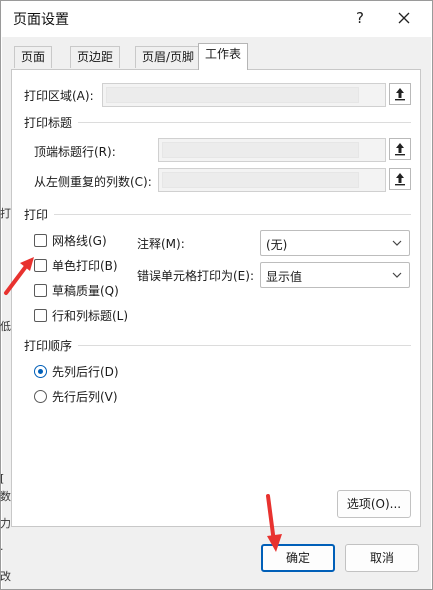  Describe the element at coordinates (95, 57) in the screenshot. I see `tab-margins: 页边距` at that location.